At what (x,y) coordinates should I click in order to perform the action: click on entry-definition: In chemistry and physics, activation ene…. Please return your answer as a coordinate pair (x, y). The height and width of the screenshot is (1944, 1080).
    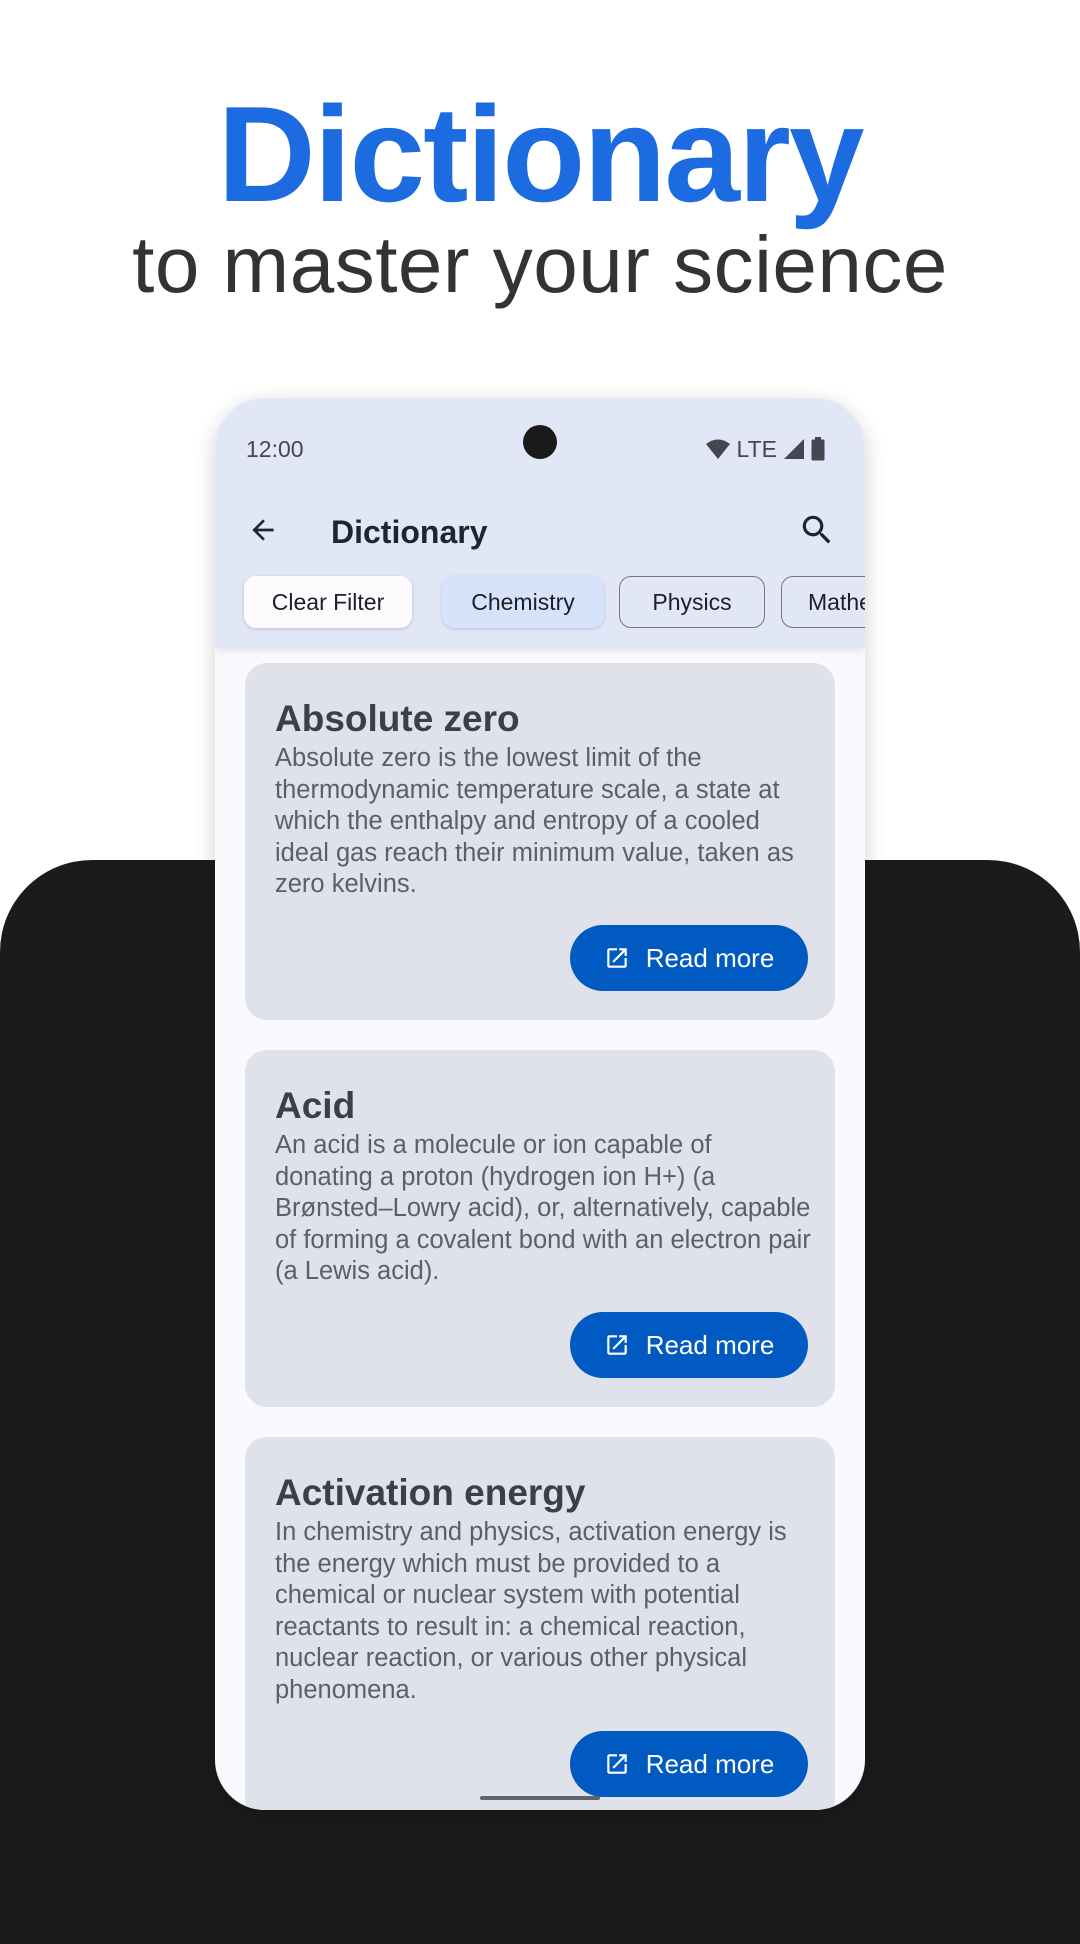
    Looking at the image, I should click on (531, 1611).